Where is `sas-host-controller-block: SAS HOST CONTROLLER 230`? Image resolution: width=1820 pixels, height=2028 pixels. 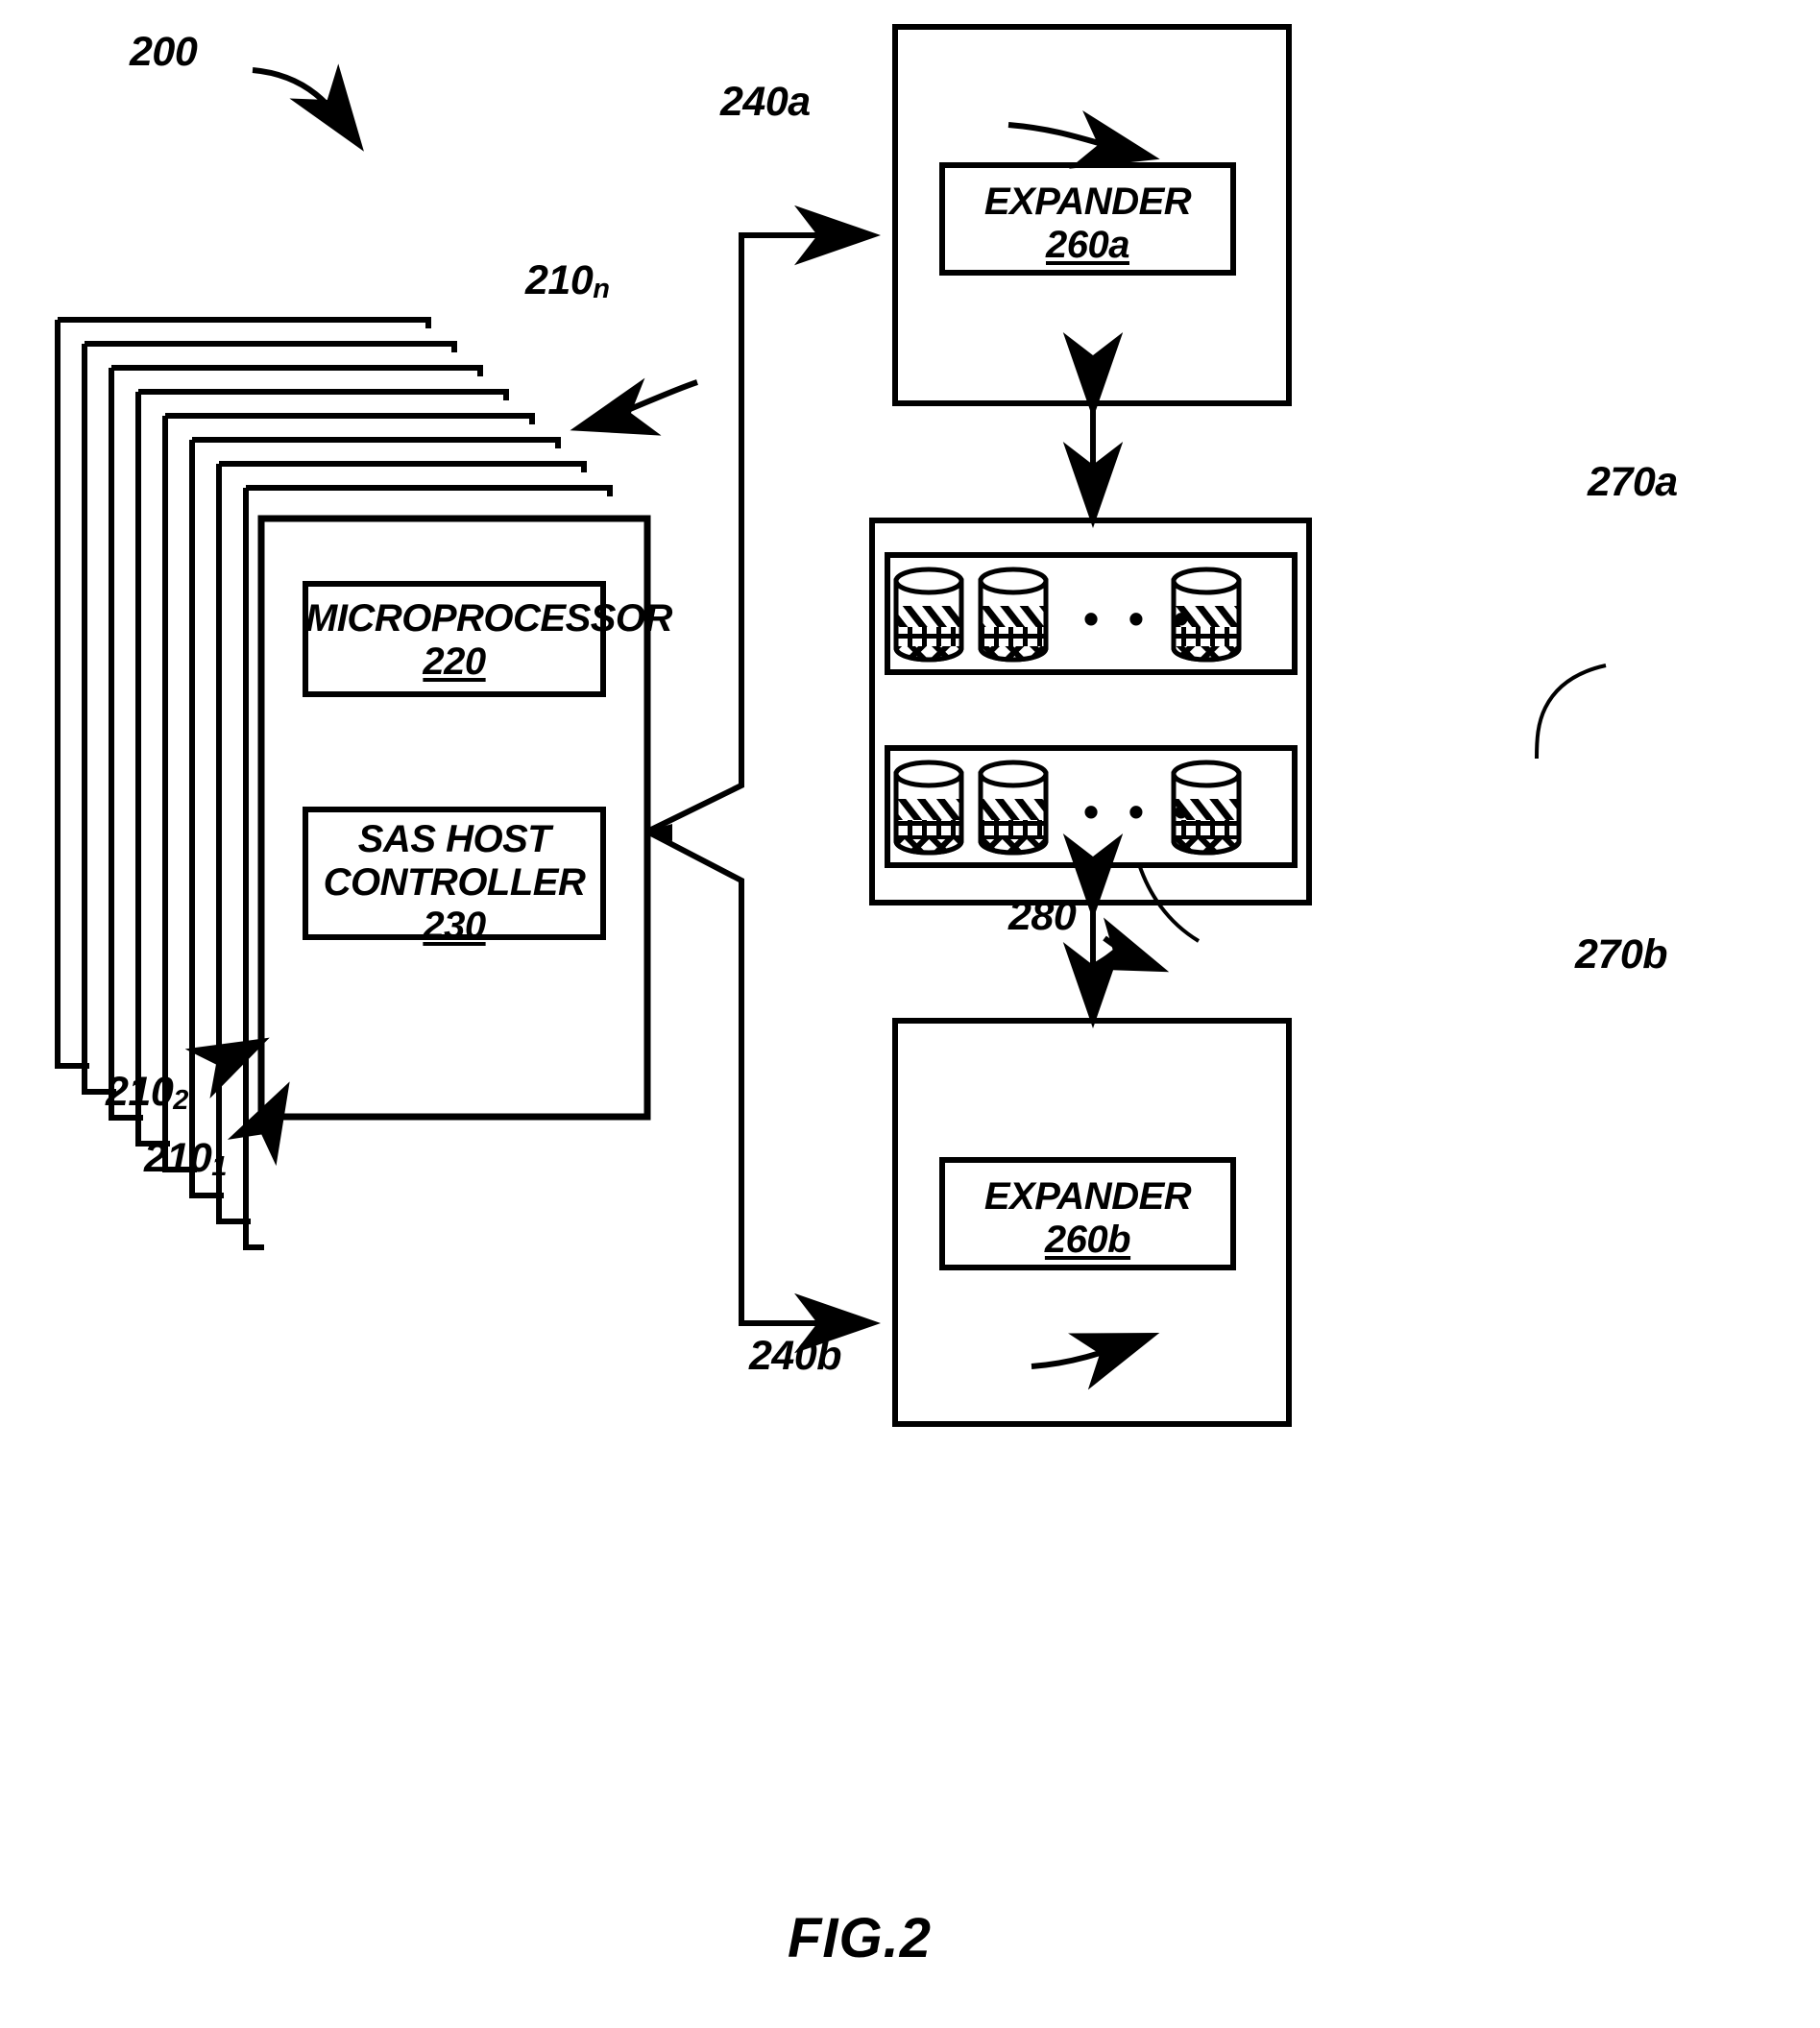 sas-host-controller-block: SAS HOST CONTROLLER 230 is located at coordinates (454, 882).